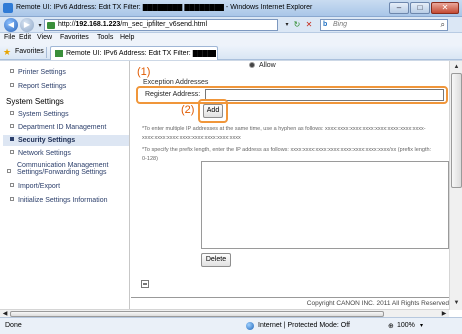  What do you see at coordinates (287, 25) in the screenshot?
I see `address-dropdown-icon: ▾` at bounding box center [287, 25].